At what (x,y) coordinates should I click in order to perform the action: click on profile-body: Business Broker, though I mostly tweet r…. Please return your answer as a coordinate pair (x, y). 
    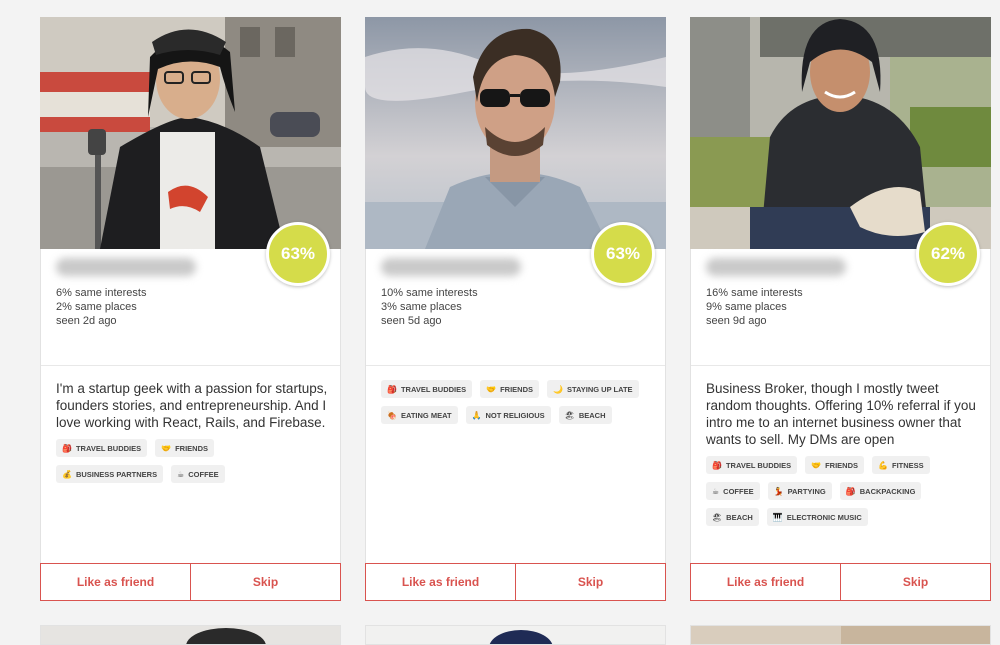
    Looking at the image, I should click on (843, 457).